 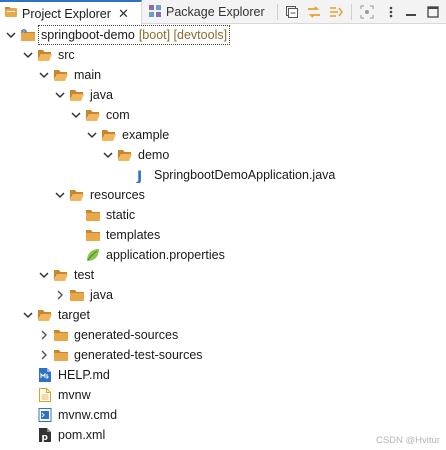 I want to click on tree-item-label: SpringbootDemoApplication.java, so click(x=245, y=175).